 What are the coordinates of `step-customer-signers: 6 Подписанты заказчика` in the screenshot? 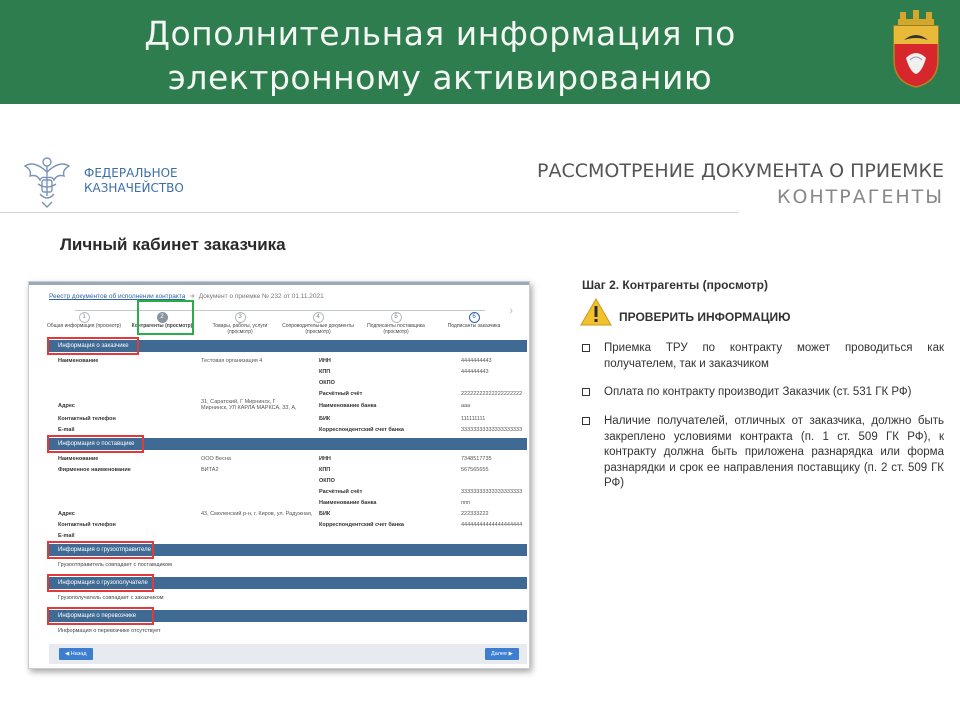 It's located at (474, 317).